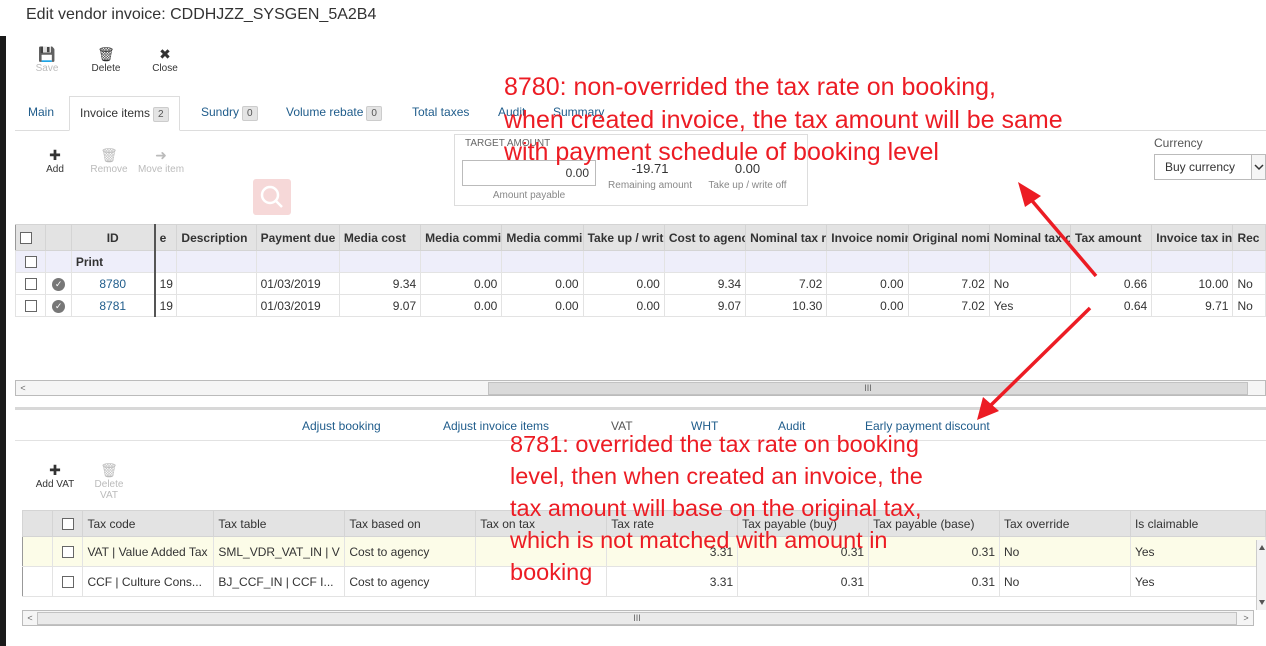  What do you see at coordinates (148, 551) in the screenshot?
I see `cell-tax-code: VAT | Value Added Tax` at bounding box center [148, 551].